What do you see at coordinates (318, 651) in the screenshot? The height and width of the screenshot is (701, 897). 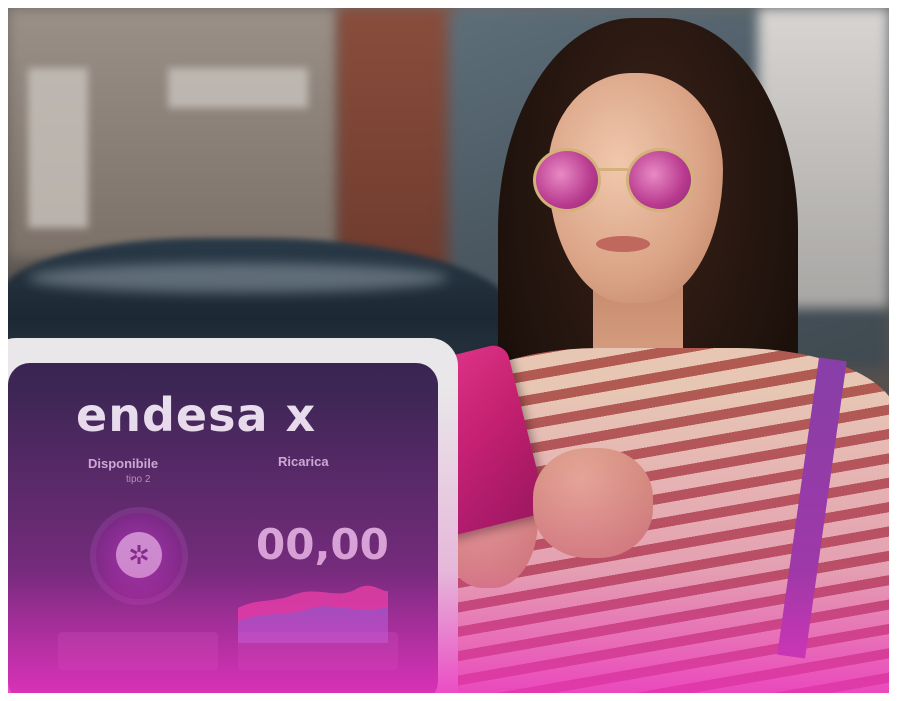 I see `info-box-right` at bounding box center [318, 651].